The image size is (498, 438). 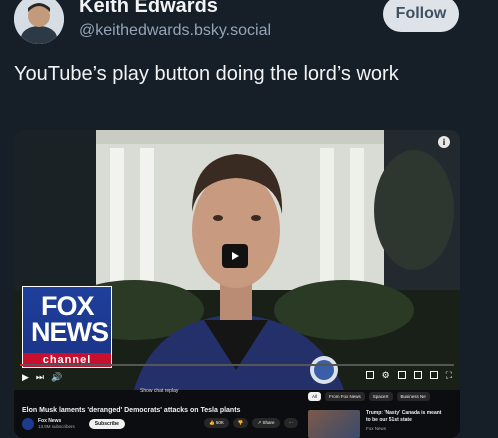 I want to click on chip-business-news: Business Ne, so click(x=413, y=396).